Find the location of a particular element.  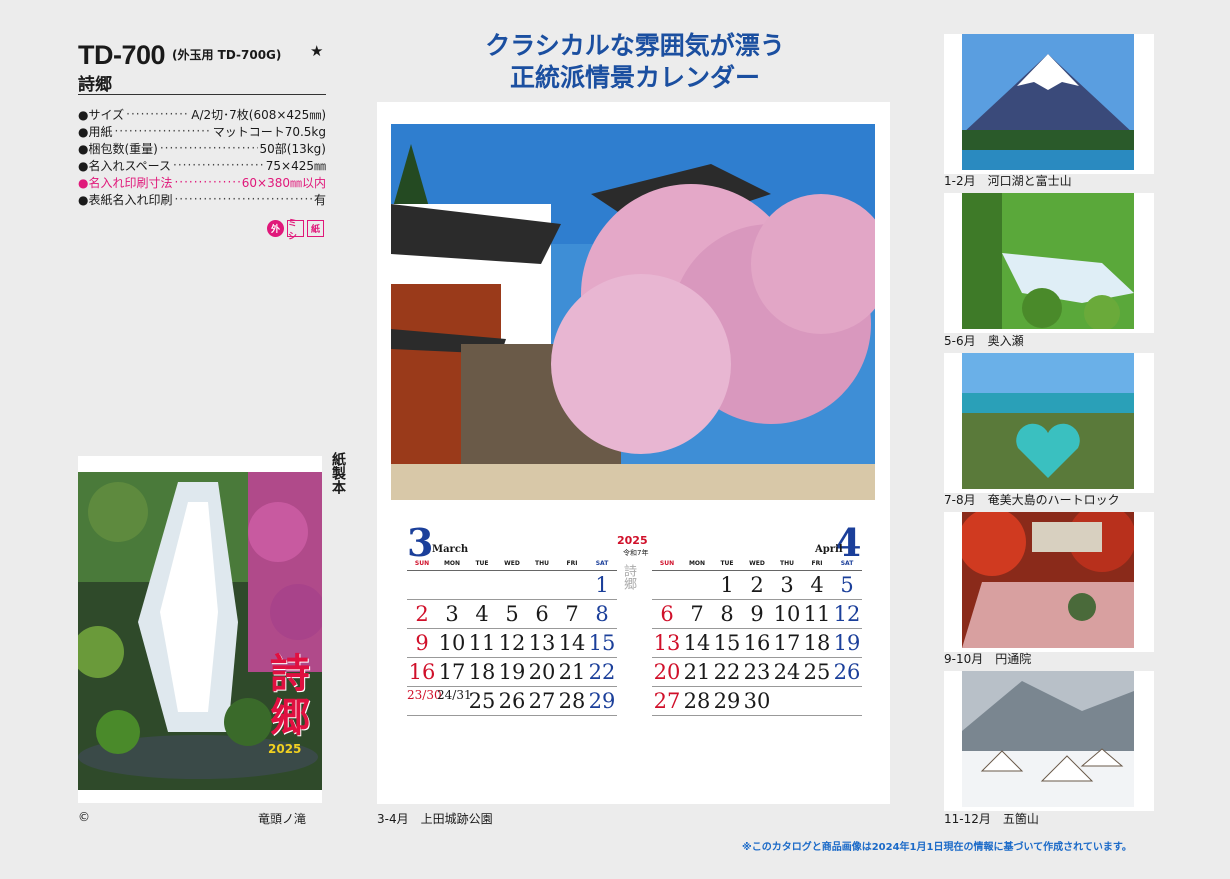

calendar-day: 28 is located at coordinates (572, 701).